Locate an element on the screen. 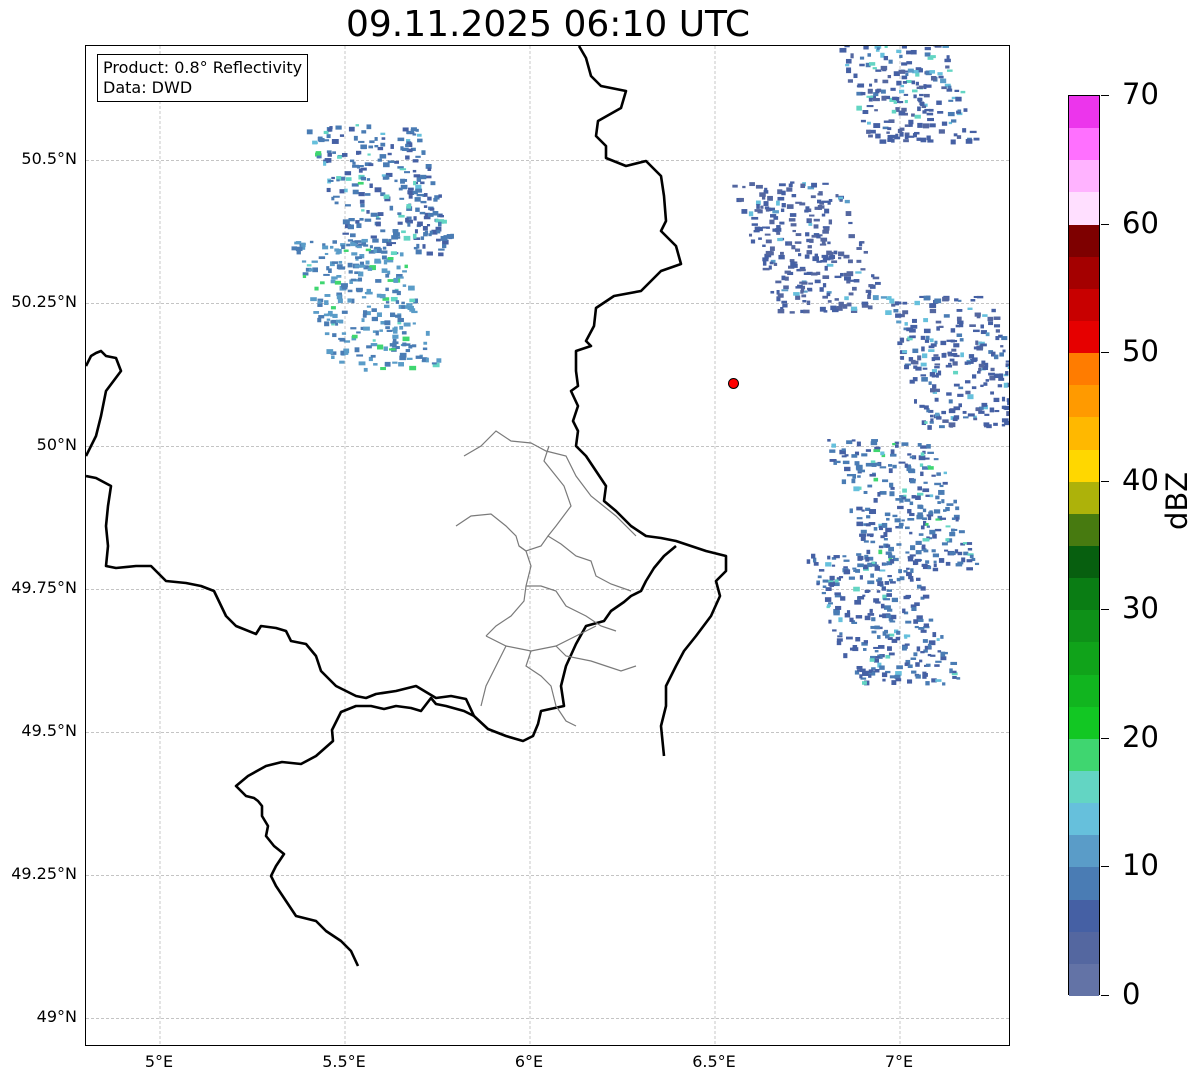  echo-cluster is located at coordinates (883, 619).